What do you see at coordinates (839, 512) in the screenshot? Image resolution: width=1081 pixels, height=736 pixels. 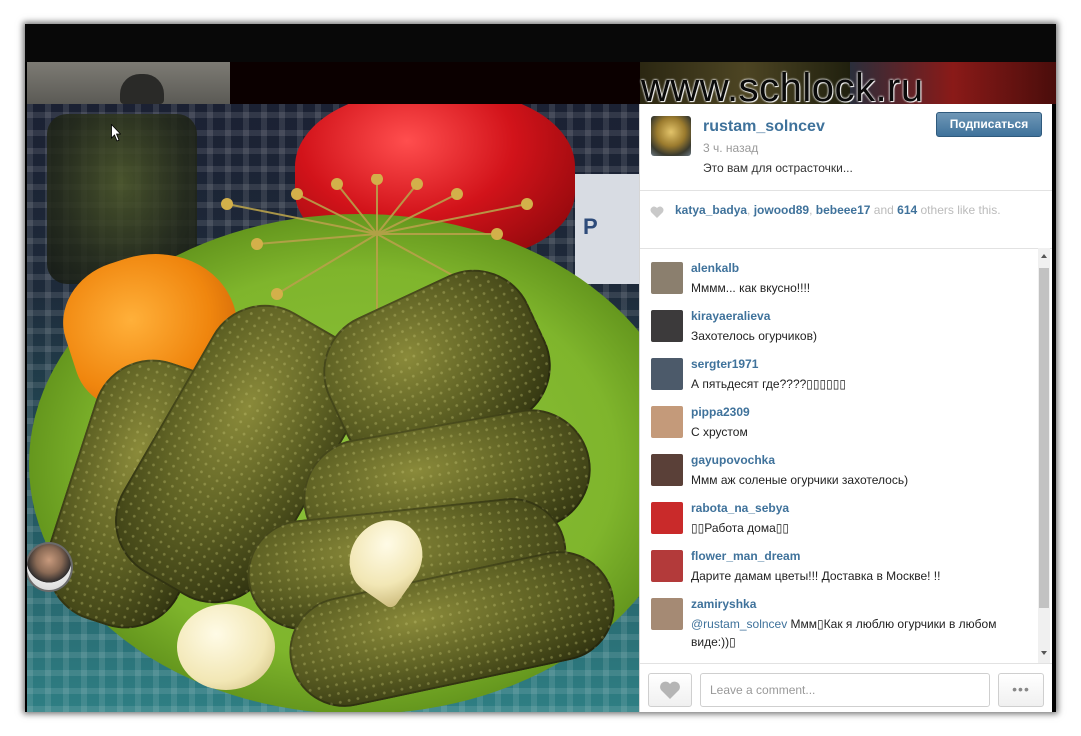 I see `comment-item: rabota_na_sebya ▯▯Работа дома▯▯` at bounding box center [839, 512].